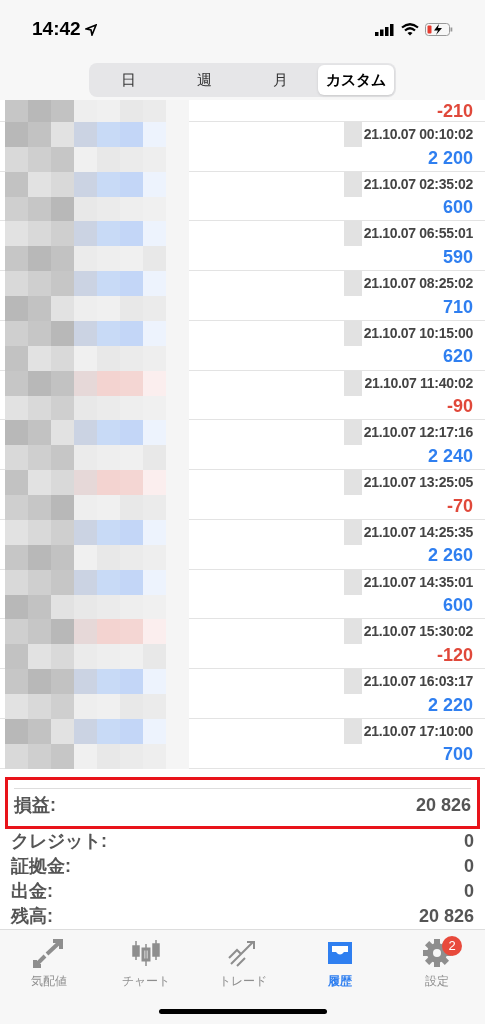  Describe the element at coordinates (32, 891) in the screenshot. I see `summary-label: 出金:` at that location.